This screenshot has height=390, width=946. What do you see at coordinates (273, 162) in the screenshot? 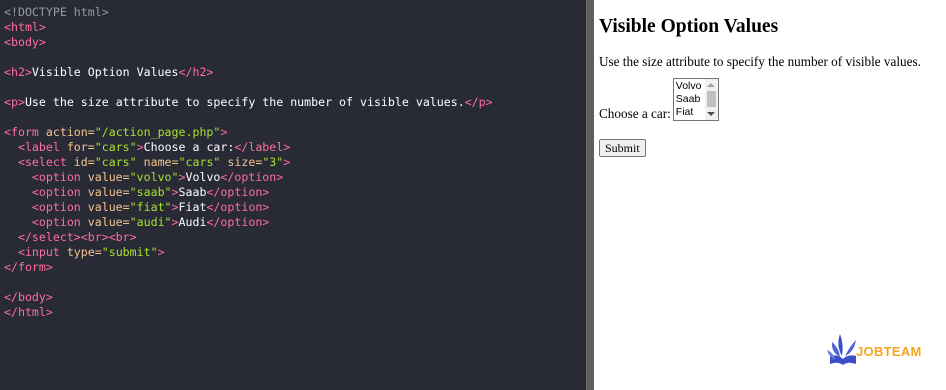
I see `code-token: "3"` at bounding box center [273, 162].